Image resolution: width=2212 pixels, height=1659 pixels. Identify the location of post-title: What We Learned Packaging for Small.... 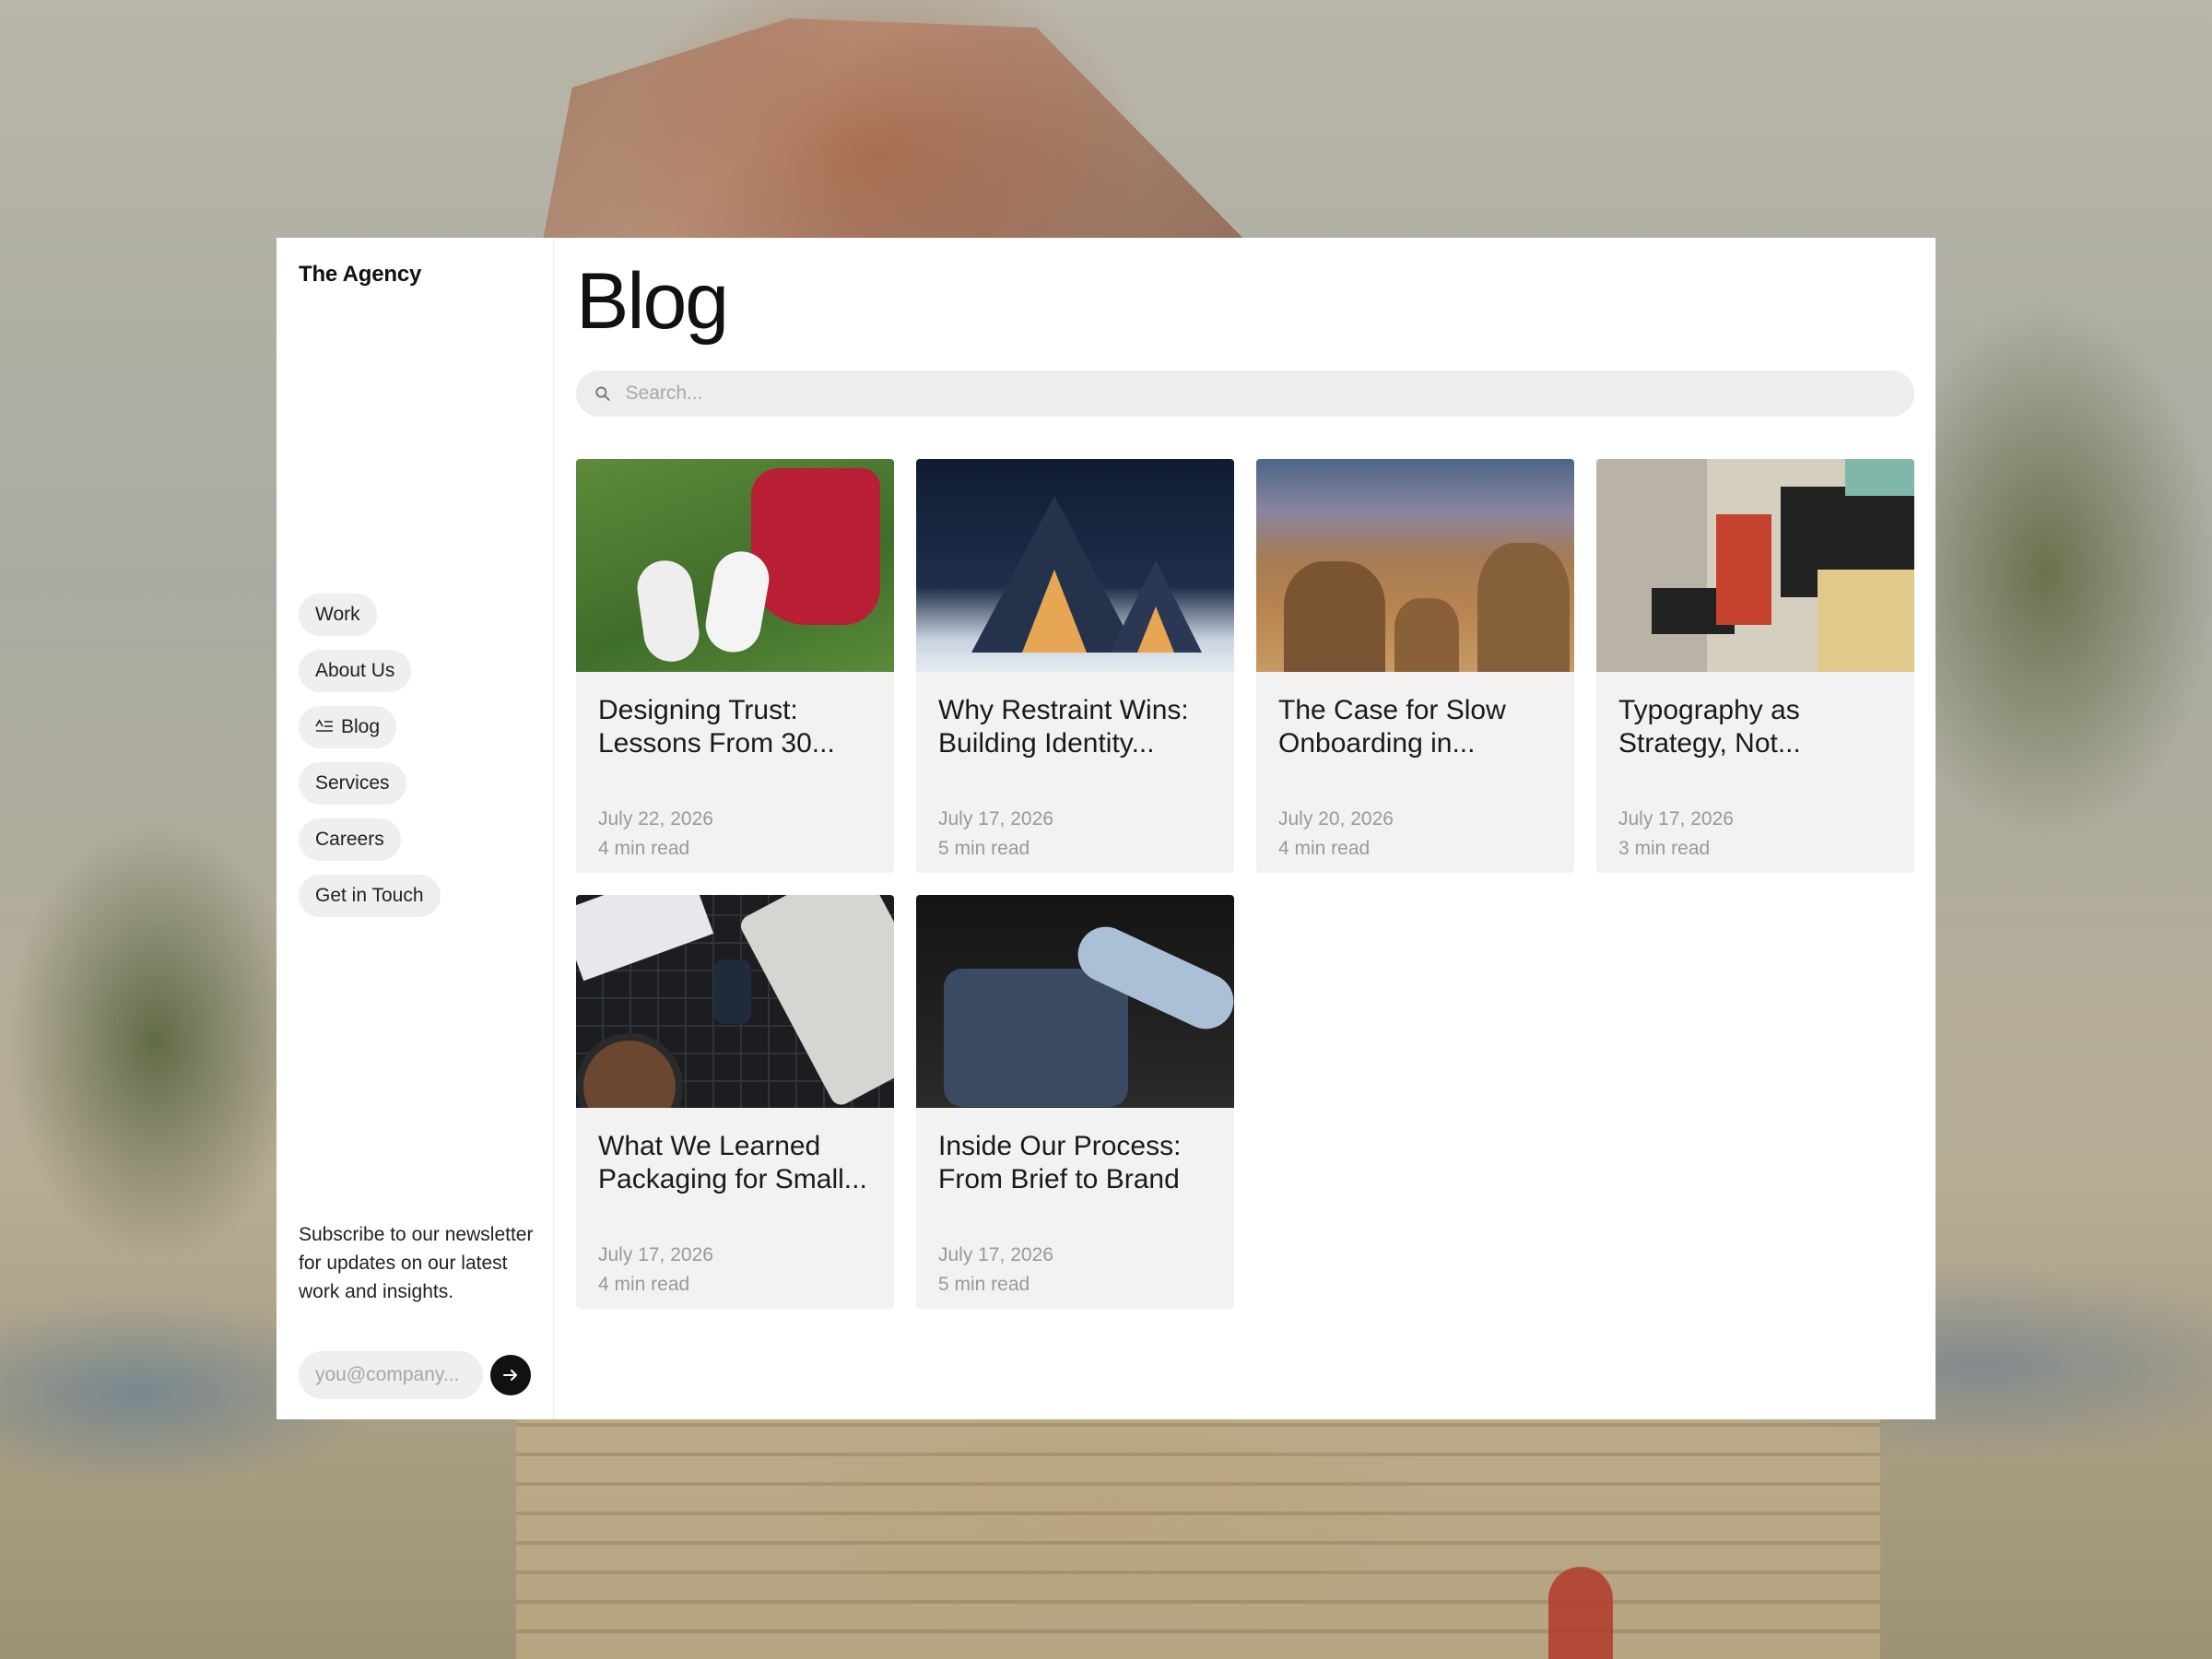
(732, 1162).